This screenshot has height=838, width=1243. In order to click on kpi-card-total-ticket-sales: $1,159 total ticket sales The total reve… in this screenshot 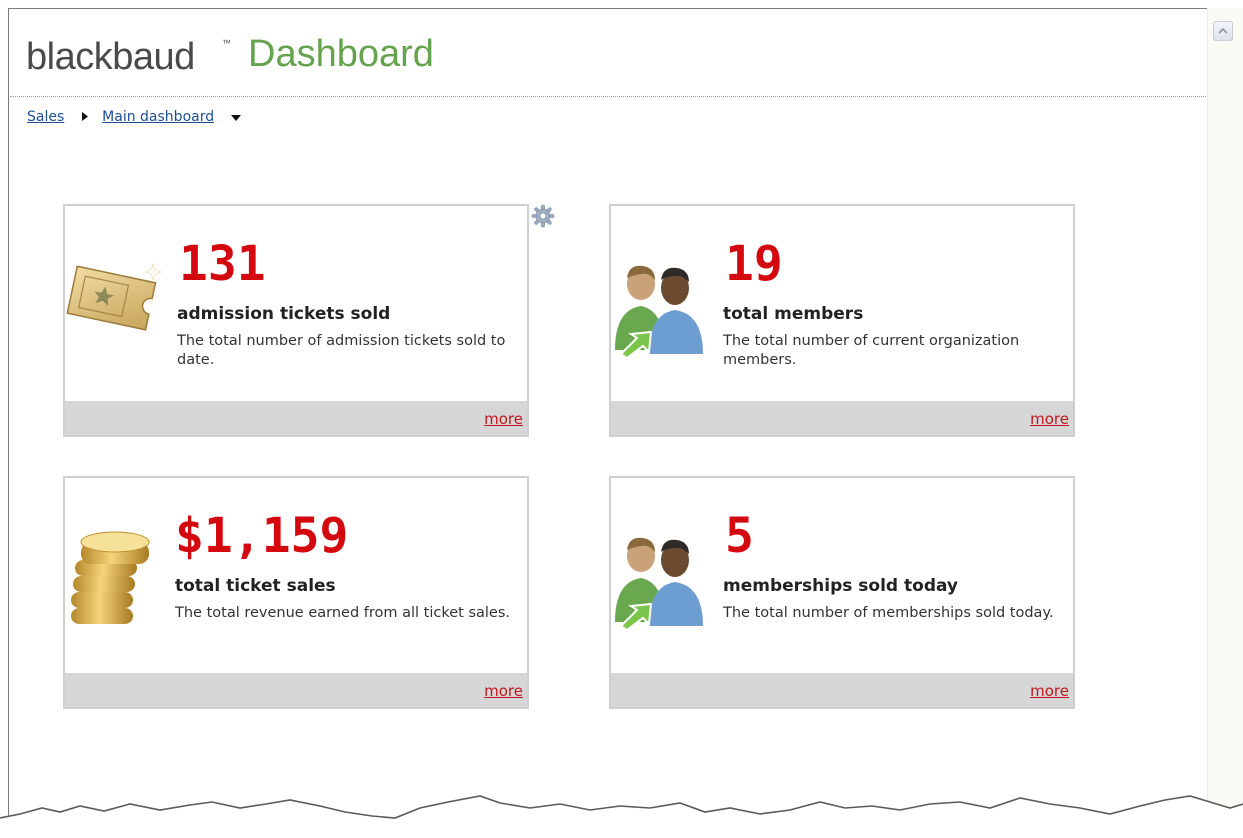, I will do `click(296, 592)`.